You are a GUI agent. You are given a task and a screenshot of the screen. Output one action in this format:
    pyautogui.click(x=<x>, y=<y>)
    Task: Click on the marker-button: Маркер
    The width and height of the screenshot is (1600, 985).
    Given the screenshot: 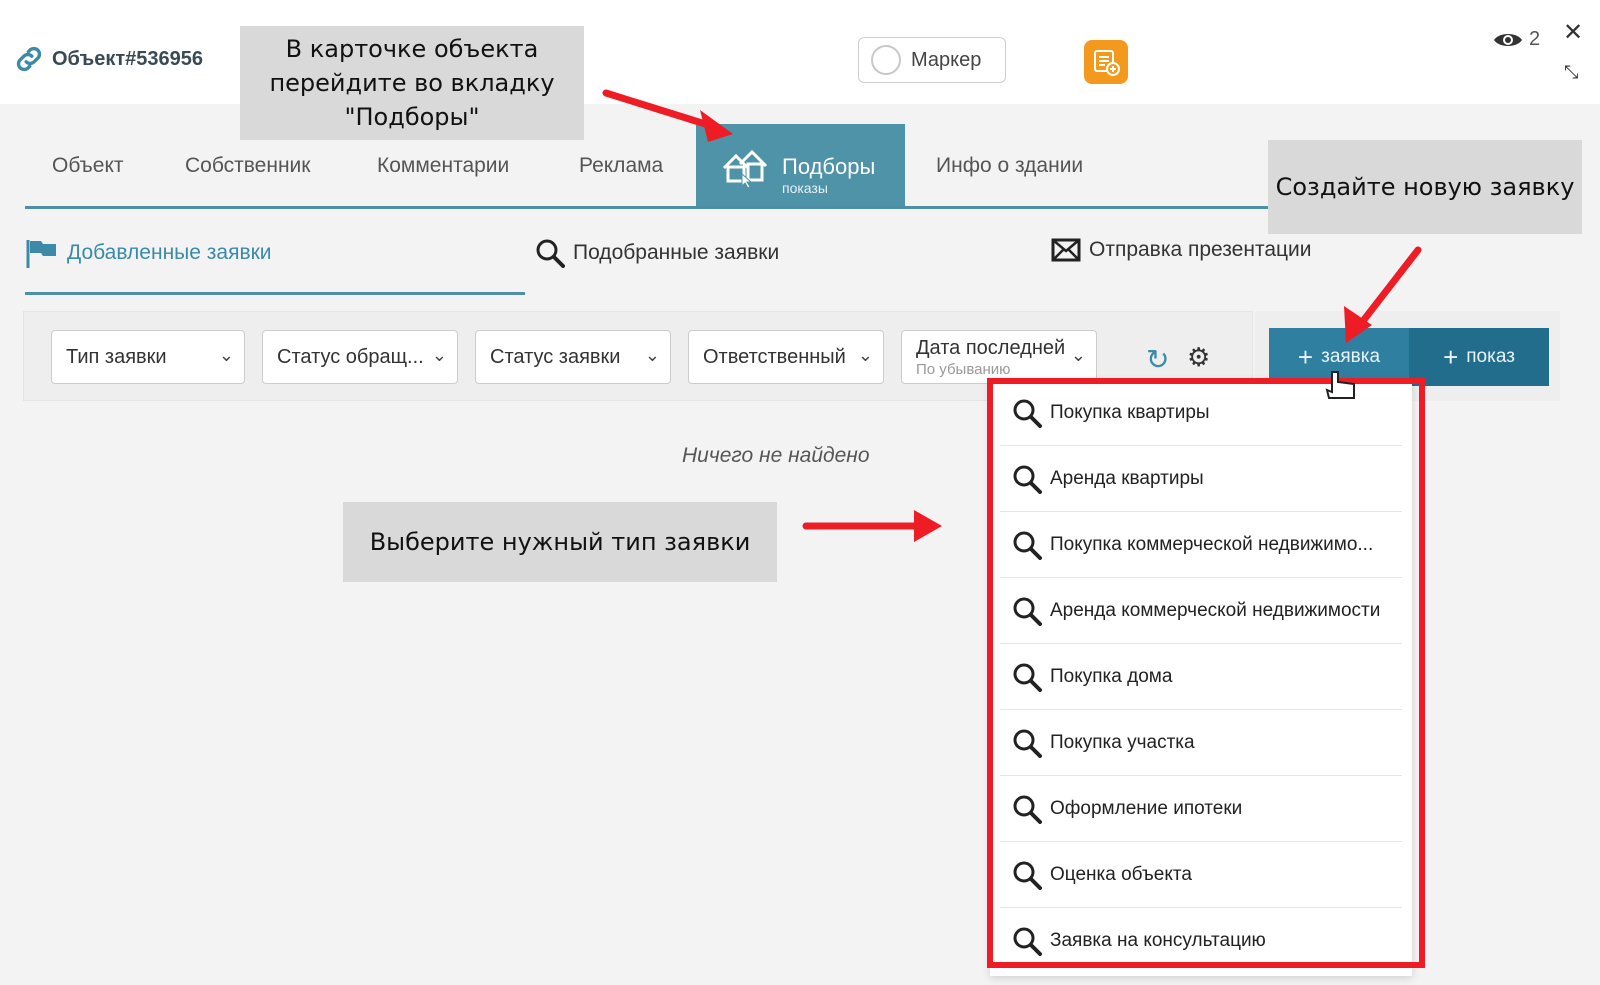 What is the action you would take?
    pyautogui.click(x=932, y=60)
    